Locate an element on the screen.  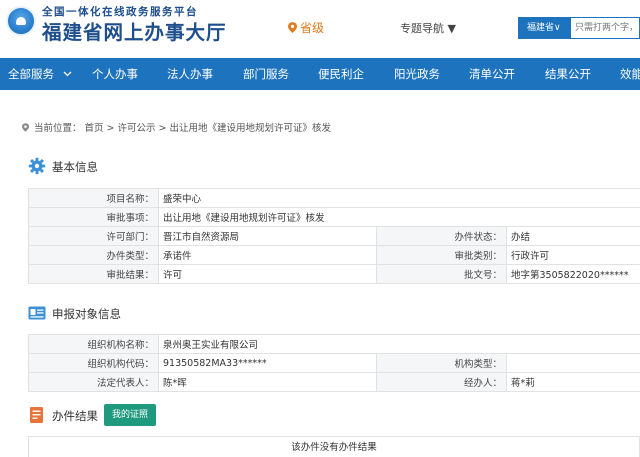
chevron-down-icon is located at coordinates (67, 74).